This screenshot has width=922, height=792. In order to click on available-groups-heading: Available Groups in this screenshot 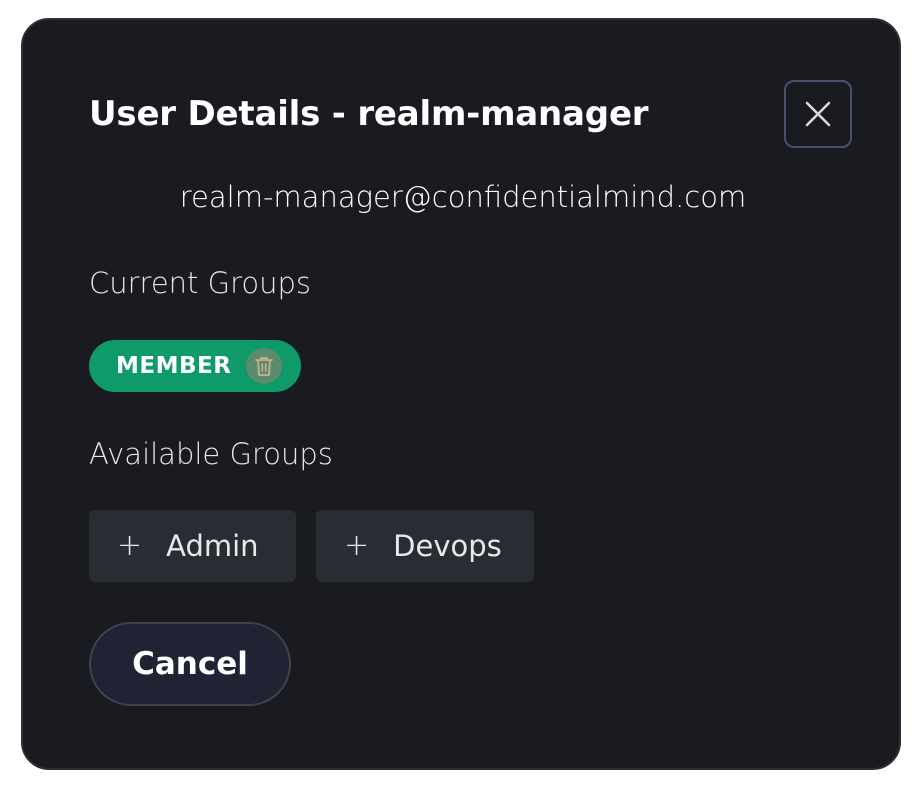, I will do `click(211, 454)`.